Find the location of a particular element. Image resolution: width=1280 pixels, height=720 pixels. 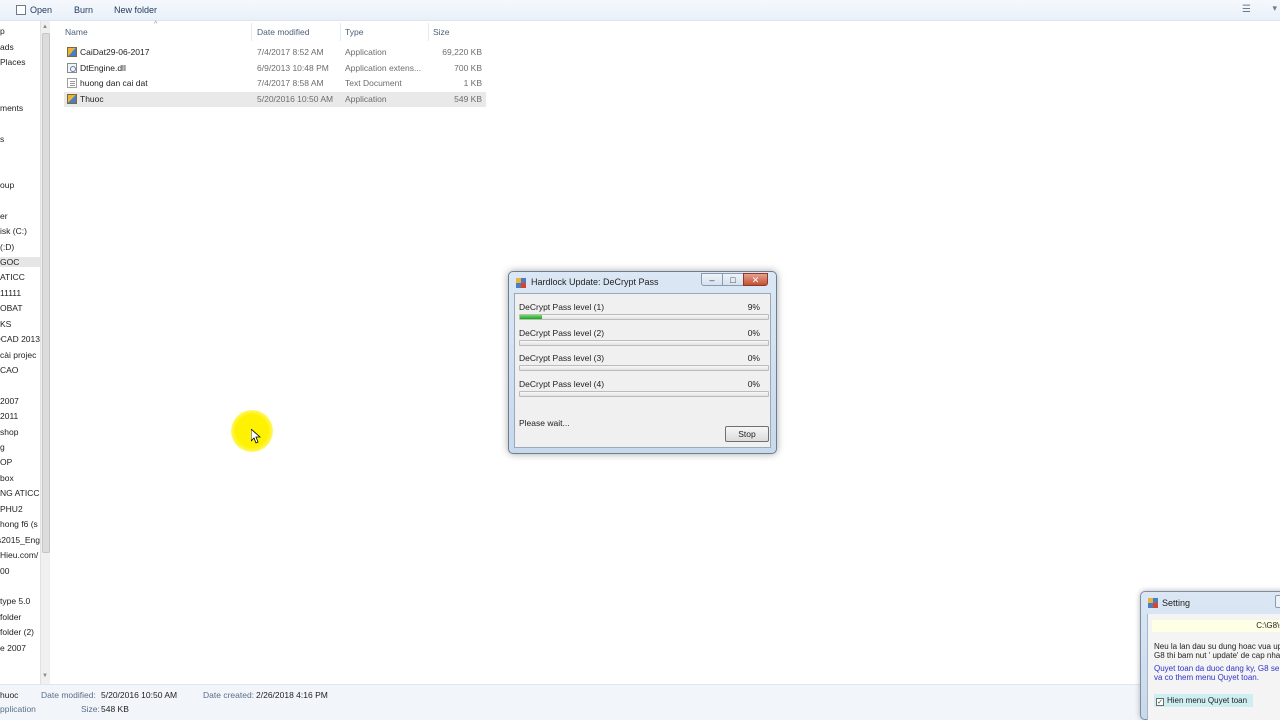

nav-item: p is located at coordinates (20, 31).